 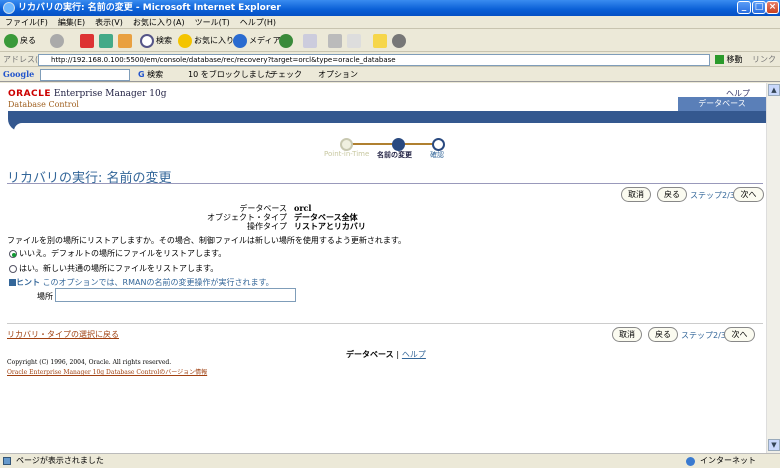 What do you see at coordinates (390, 41) in the screenshot?
I see `standard-toolbar: 戻る 検索 お気に入り メディア` at bounding box center [390, 41].